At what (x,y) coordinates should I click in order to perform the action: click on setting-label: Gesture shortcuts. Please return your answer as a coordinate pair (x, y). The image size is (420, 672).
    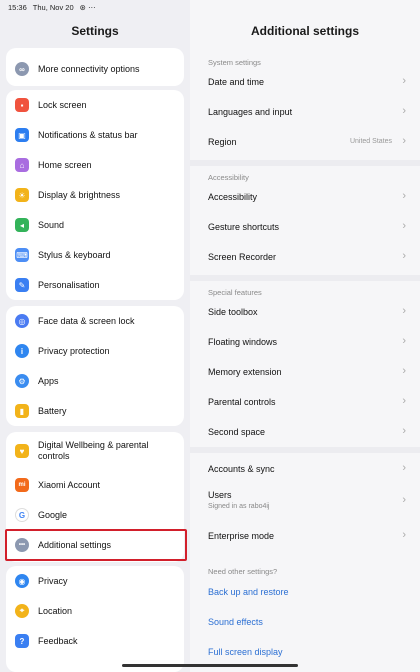
    Looking at the image, I should click on (244, 227).